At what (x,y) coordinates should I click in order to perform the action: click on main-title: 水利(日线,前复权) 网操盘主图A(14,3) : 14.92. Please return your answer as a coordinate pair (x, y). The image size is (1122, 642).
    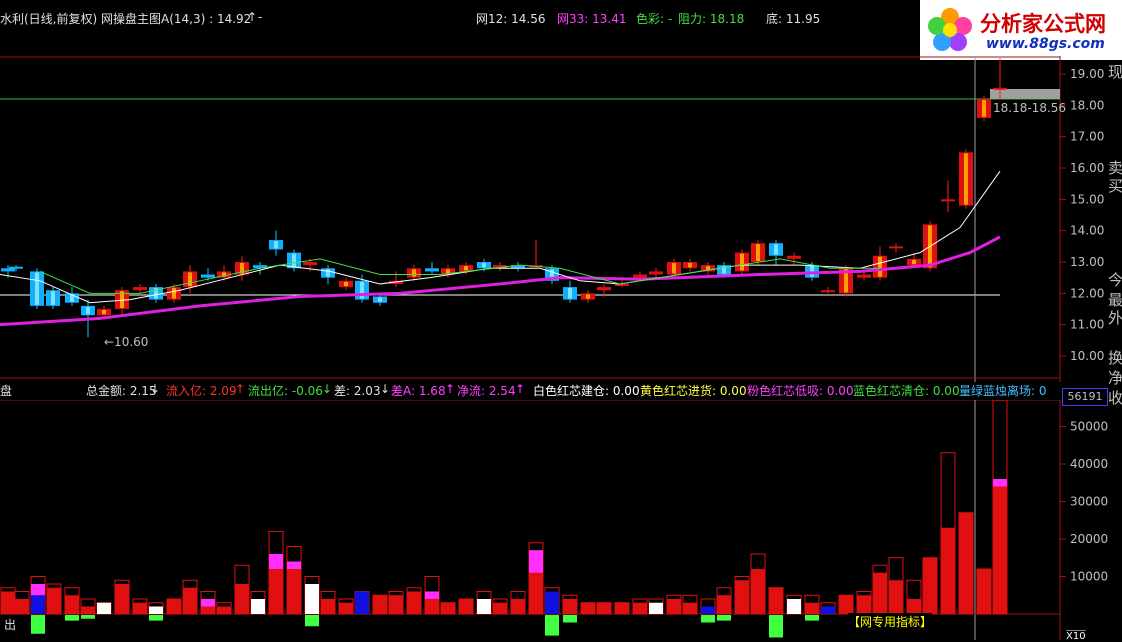
    Looking at the image, I should click on (126, 19).